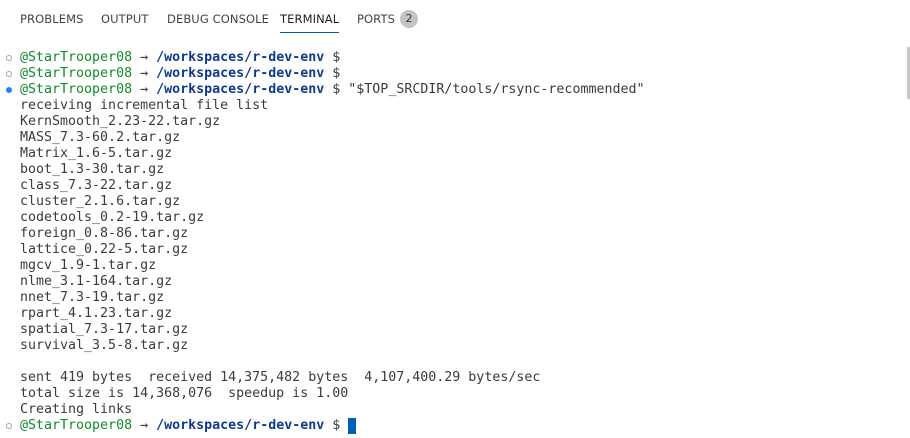  What do you see at coordinates (76, 409) in the screenshot?
I see `output-line: Creating links` at bounding box center [76, 409].